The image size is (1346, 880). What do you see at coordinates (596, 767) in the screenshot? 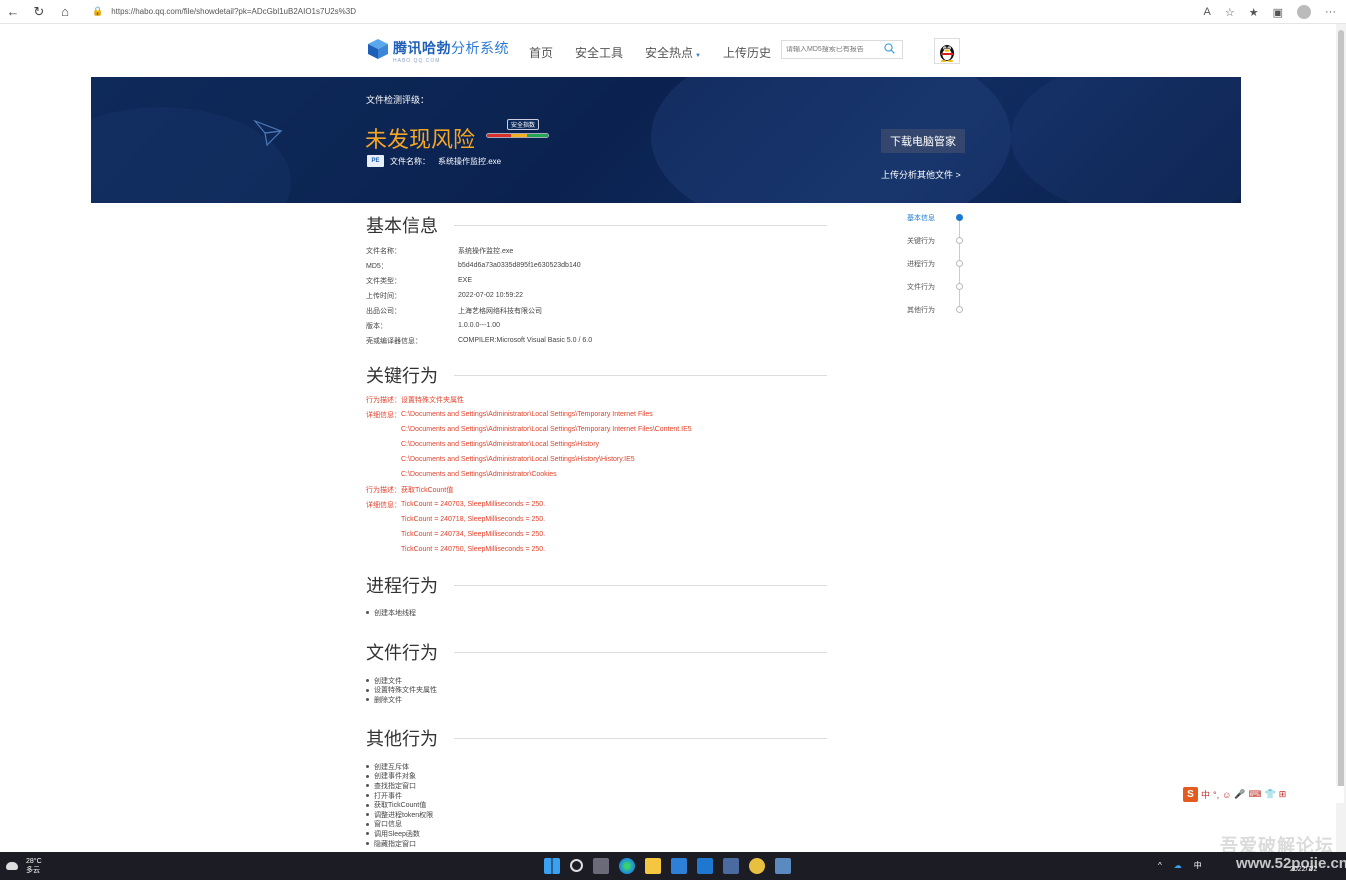
I see `list-item: 创建互斥体` at bounding box center [596, 767].